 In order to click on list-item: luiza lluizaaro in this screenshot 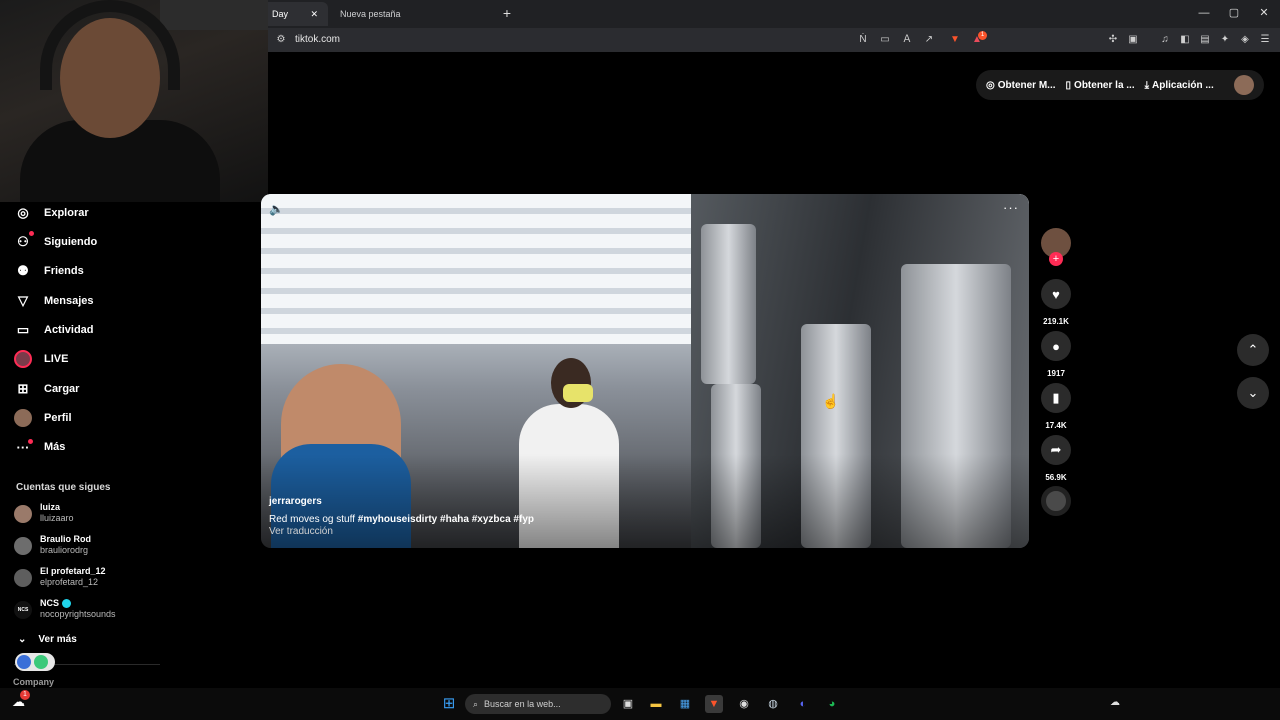, I will do `click(44, 512)`.